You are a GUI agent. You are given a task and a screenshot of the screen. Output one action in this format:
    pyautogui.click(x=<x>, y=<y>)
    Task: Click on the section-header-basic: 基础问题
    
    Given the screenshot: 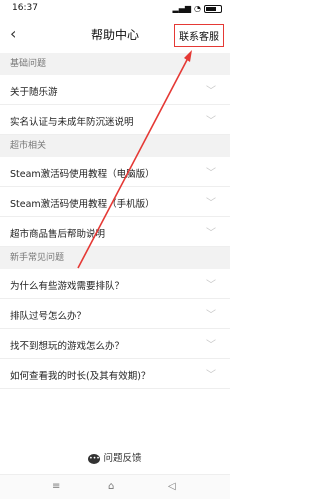 What is the action you would take?
    pyautogui.click(x=115, y=64)
    